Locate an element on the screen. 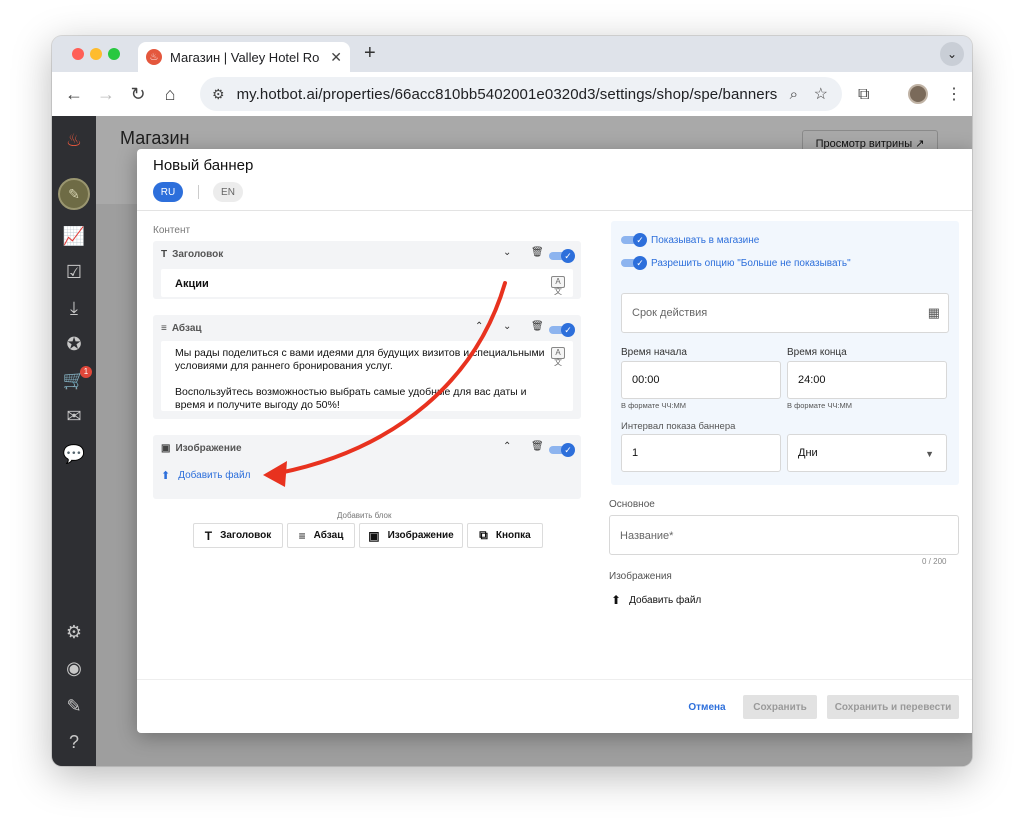 Image resolution: width=1024 pixels, height=835 pixels. save-and-translate-button: Сохранить и перевести is located at coordinates (893, 707).